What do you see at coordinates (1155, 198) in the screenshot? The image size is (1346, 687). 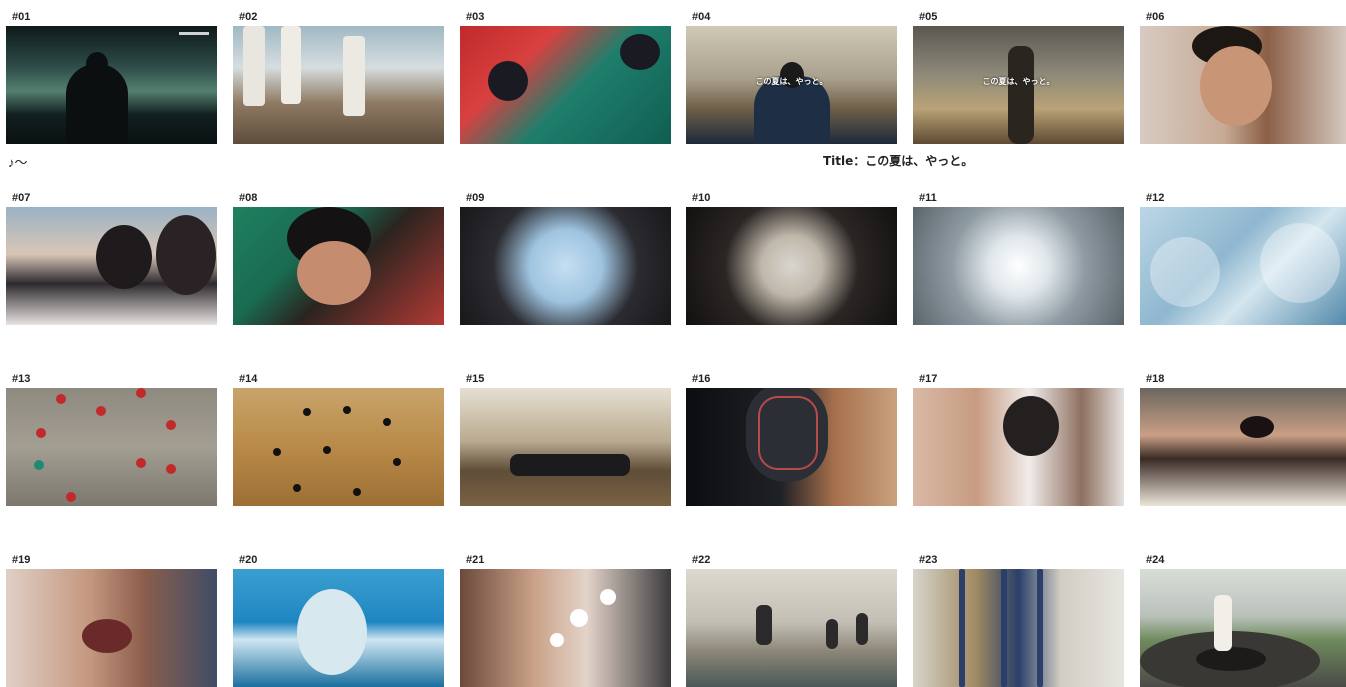 I see `frame-number: #12` at bounding box center [1155, 198].